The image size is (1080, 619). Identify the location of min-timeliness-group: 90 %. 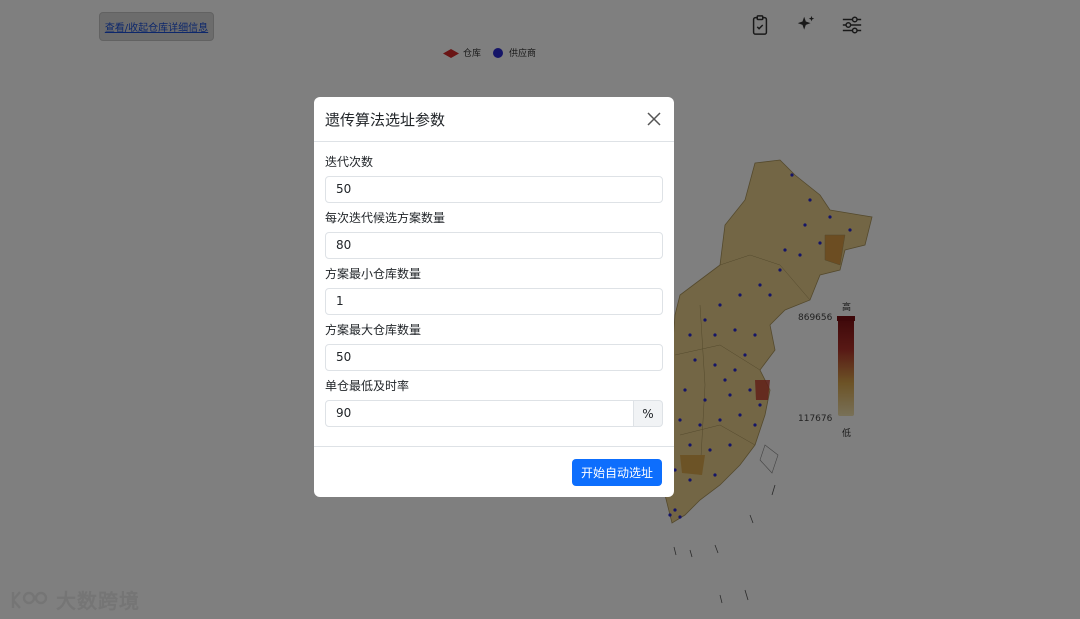
(494, 413).